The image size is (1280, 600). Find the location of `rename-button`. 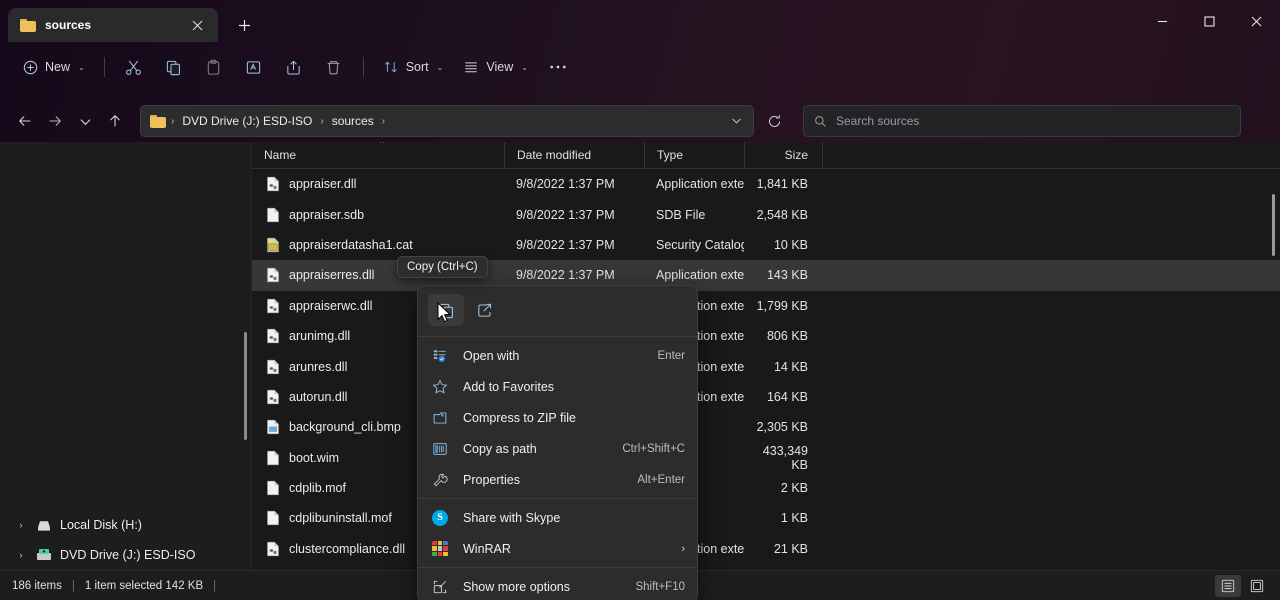

rename-button is located at coordinates (254, 67).